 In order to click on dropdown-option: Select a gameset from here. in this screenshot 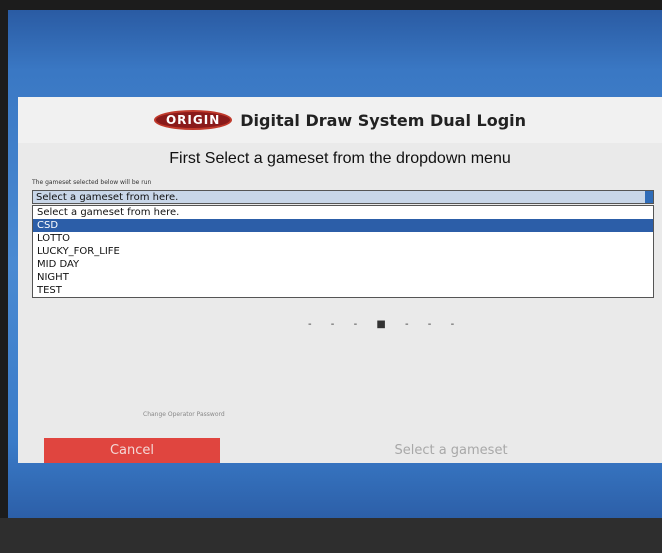, I will do `click(343, 212)`.